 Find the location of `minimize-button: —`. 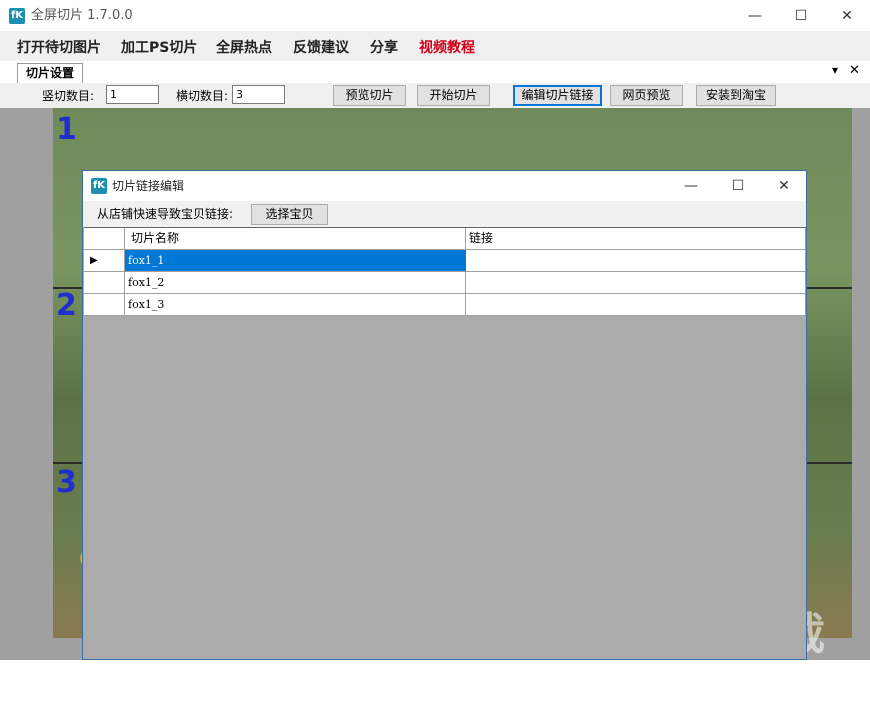

minimize-button: — is located at coordinates (755, 15).